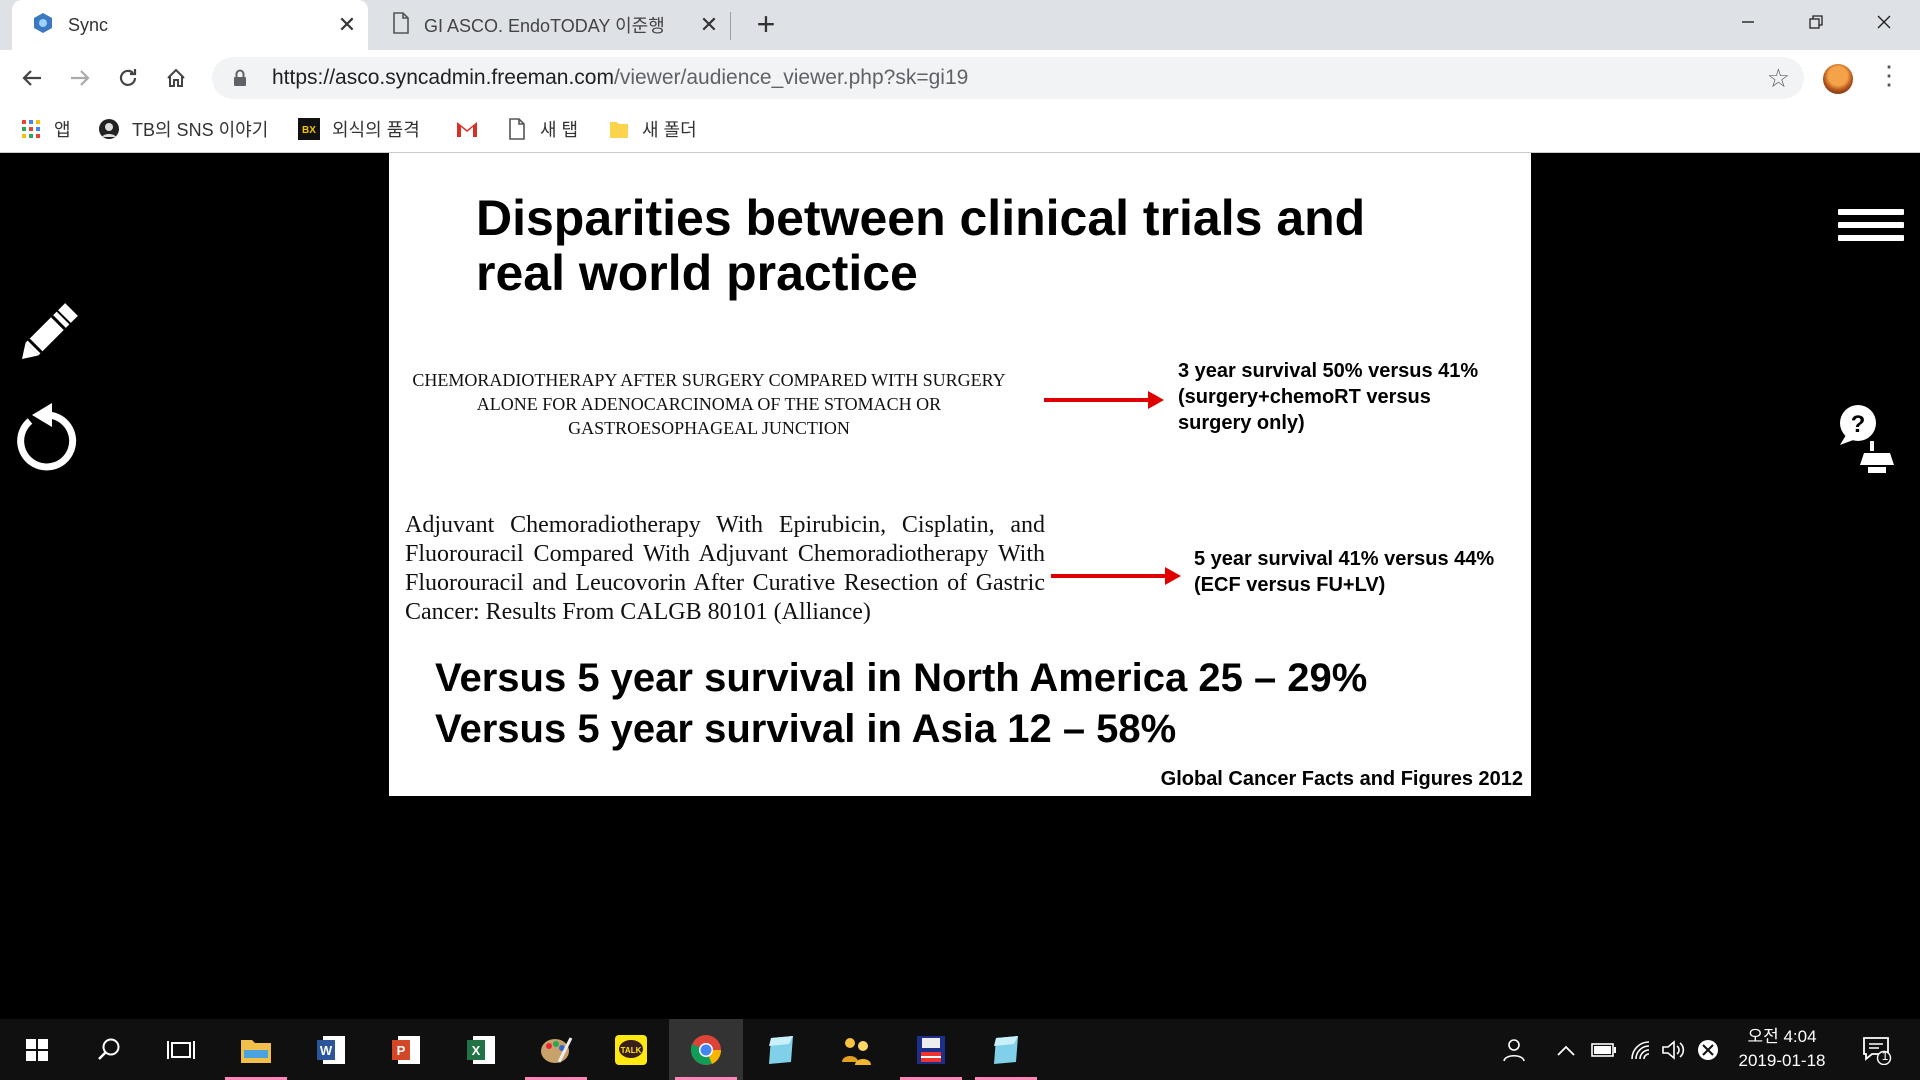 The image size is (1920, 1080). What do you see at coordinates (62, 130) in the screenshot?
I see `bookmark-label: 앱` at bounding box center [62, 130].